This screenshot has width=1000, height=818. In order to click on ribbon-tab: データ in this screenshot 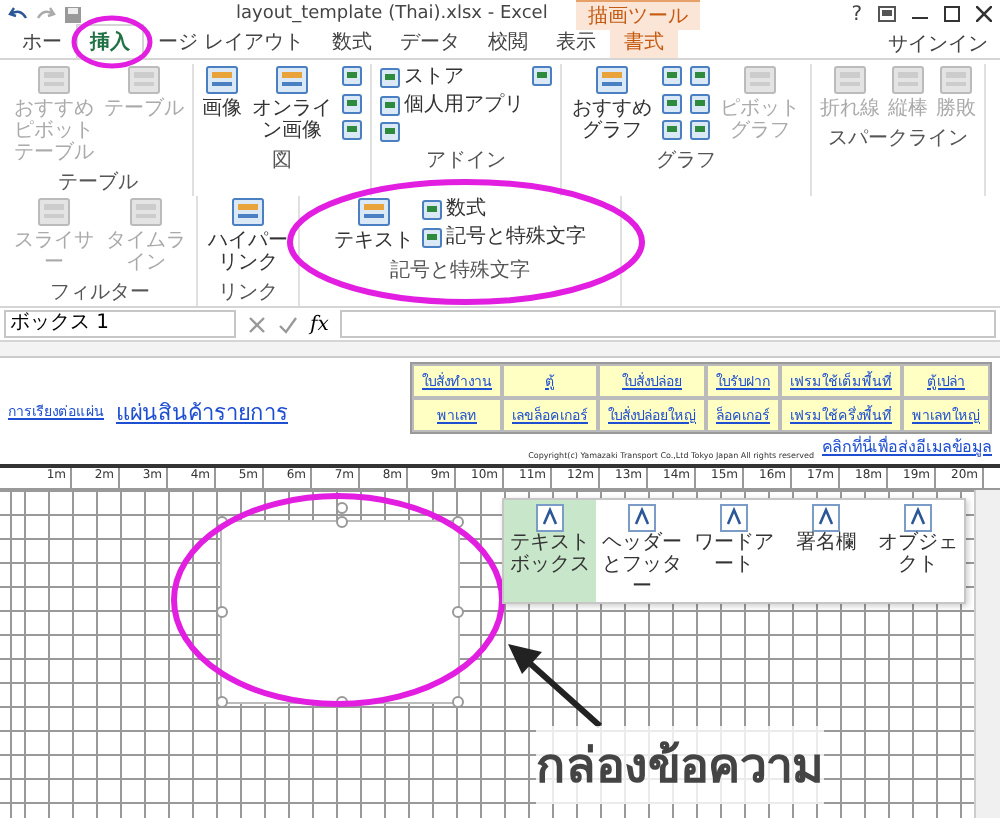, I will do `click(430, 41)`.